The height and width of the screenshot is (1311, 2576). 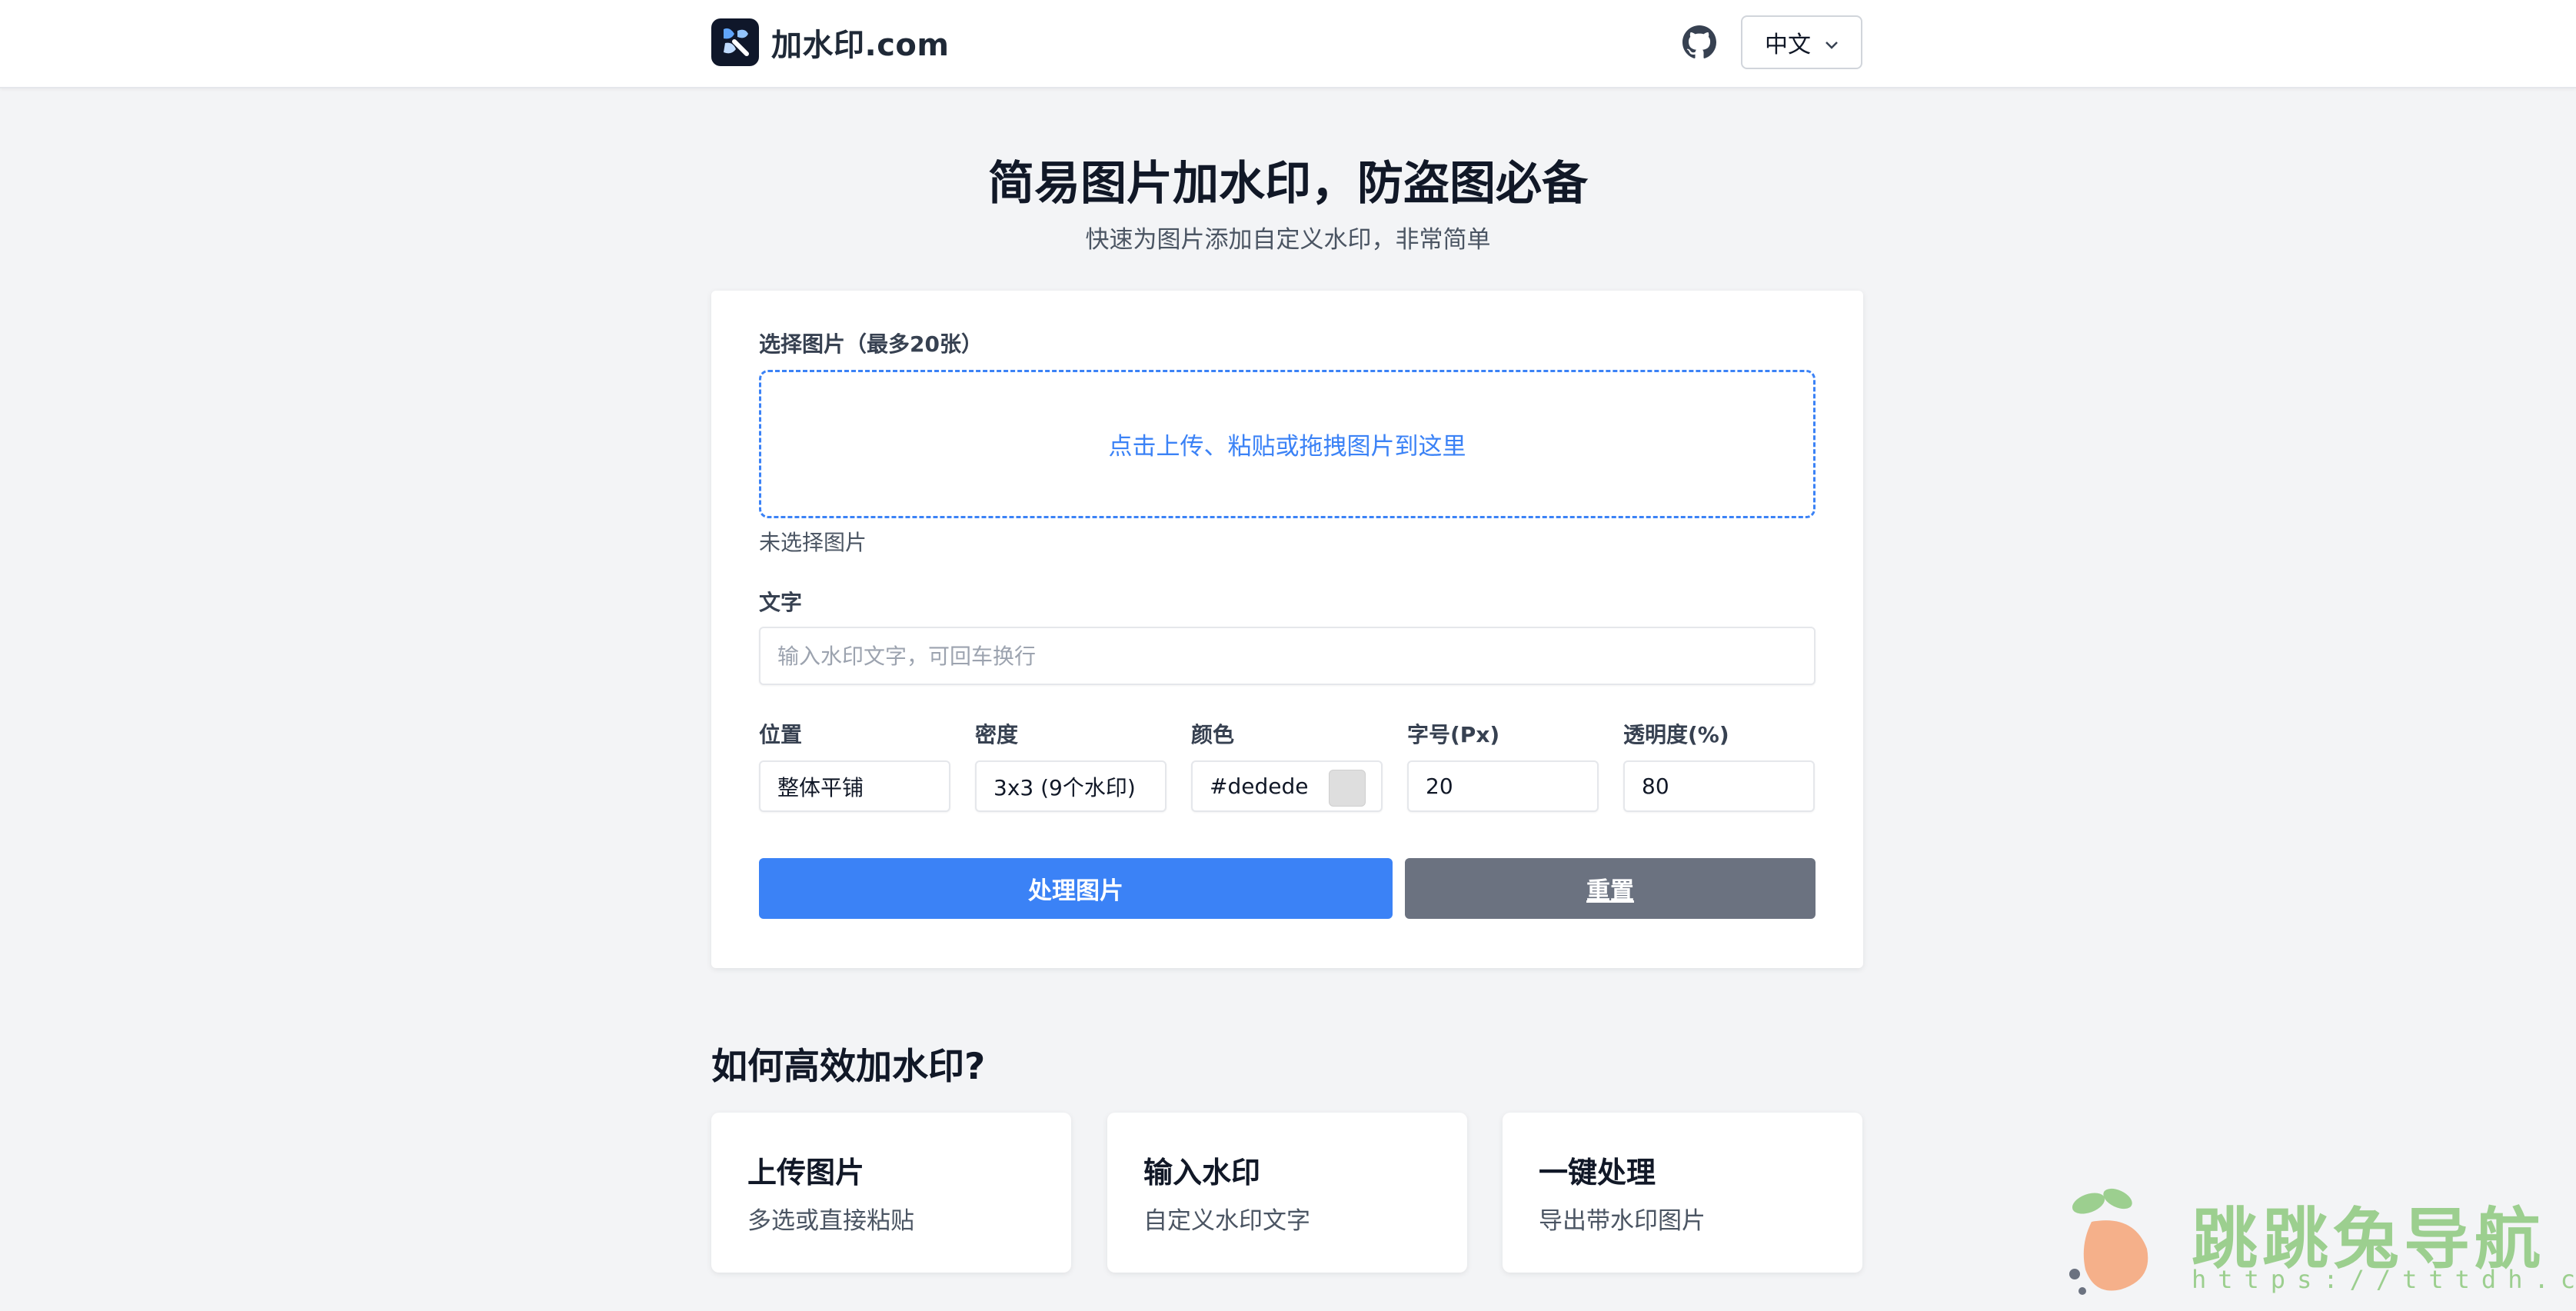 What do you see at coordinates (1719, 786) in the screenshot?
I see `opacity-input: 80` at bounding box center [1719, 786].